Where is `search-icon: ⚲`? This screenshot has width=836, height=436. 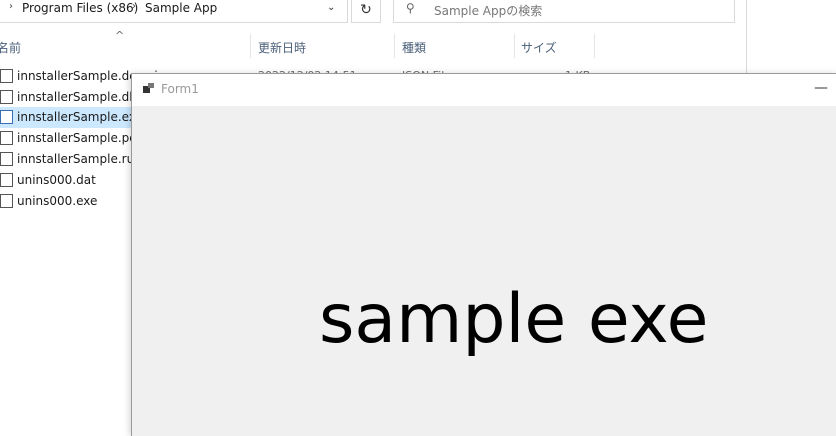 search-icon: ⚲ is located at coordinates (410, 8).